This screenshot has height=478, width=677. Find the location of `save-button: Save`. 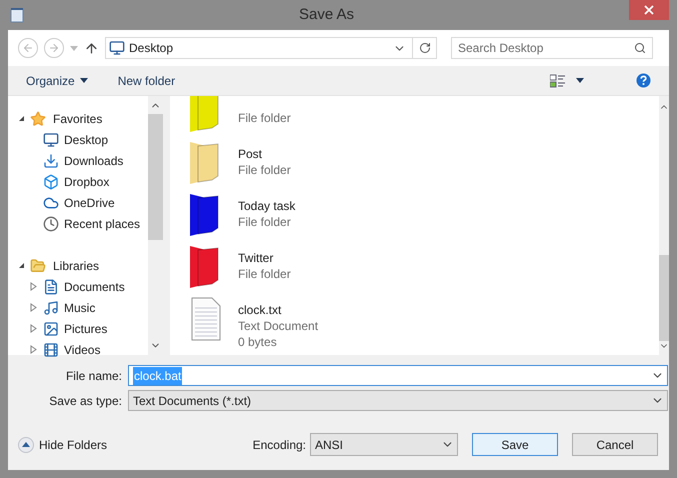

save-button: Save is located at coordinates (515, 444).